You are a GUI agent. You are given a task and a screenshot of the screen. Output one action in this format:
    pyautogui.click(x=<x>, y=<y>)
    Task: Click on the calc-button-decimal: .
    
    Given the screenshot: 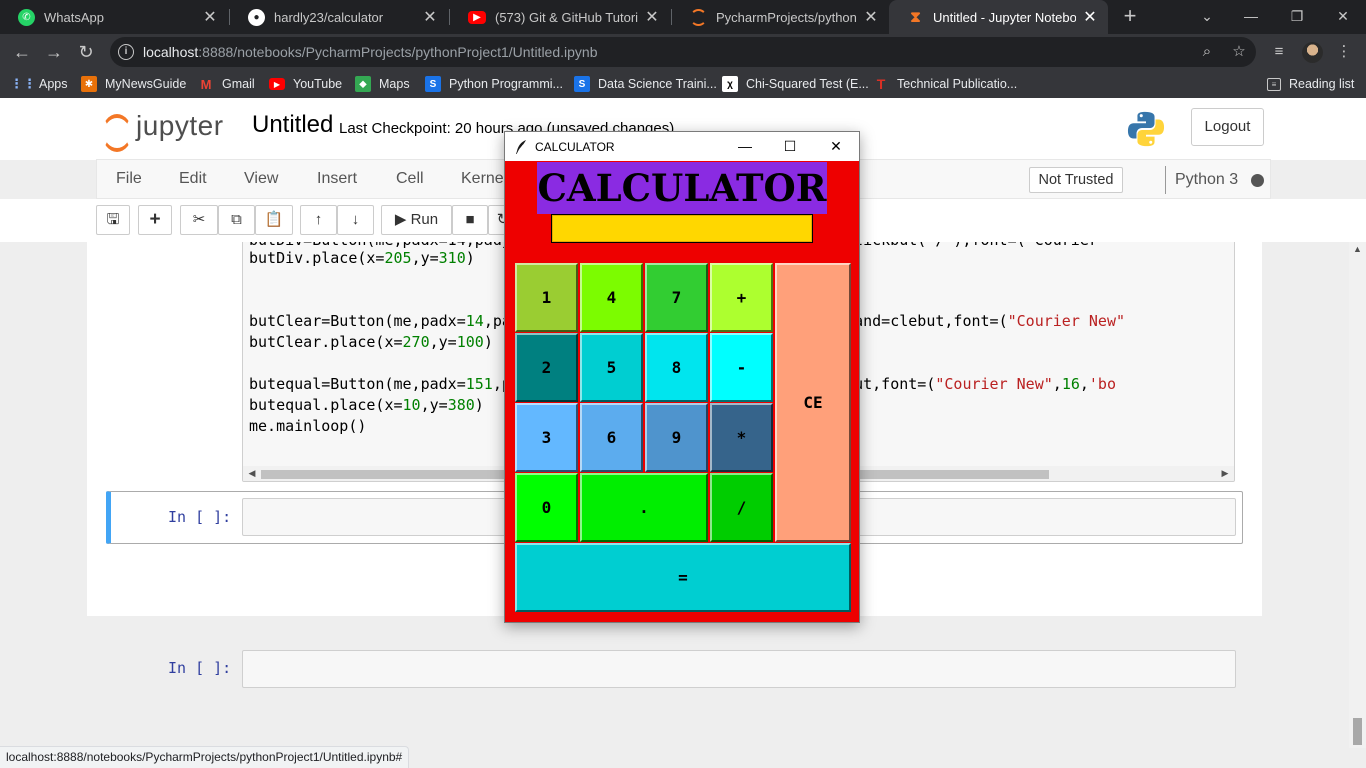 What is the action you would take?
    pyautogui.click(x=644, y=507)
    